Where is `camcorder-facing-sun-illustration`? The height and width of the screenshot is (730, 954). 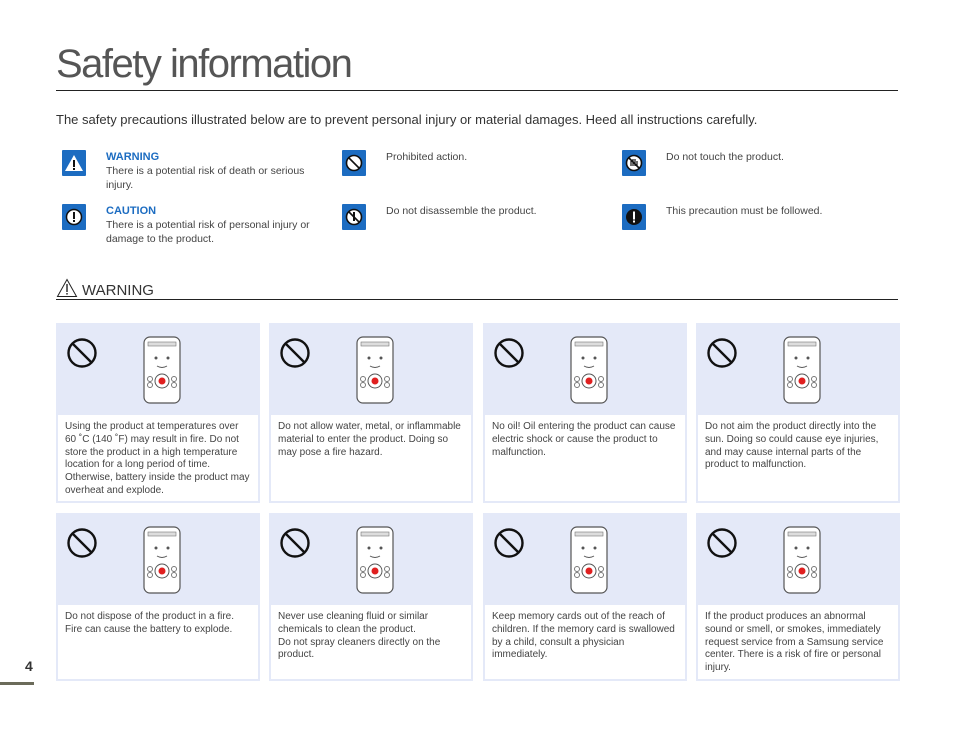
camcorder-facing-sun-illustration is located at coordinates (807, 374).